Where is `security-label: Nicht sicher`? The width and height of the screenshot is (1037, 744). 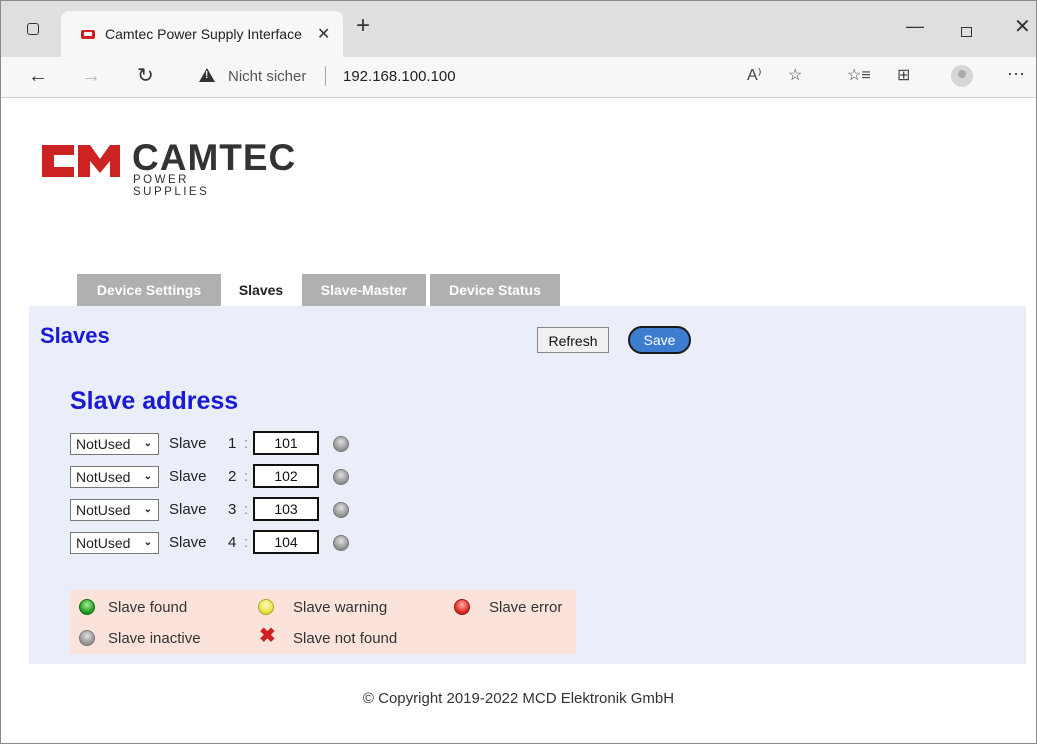
security-label: Nicht sicher is located at coordinates (267, 76).